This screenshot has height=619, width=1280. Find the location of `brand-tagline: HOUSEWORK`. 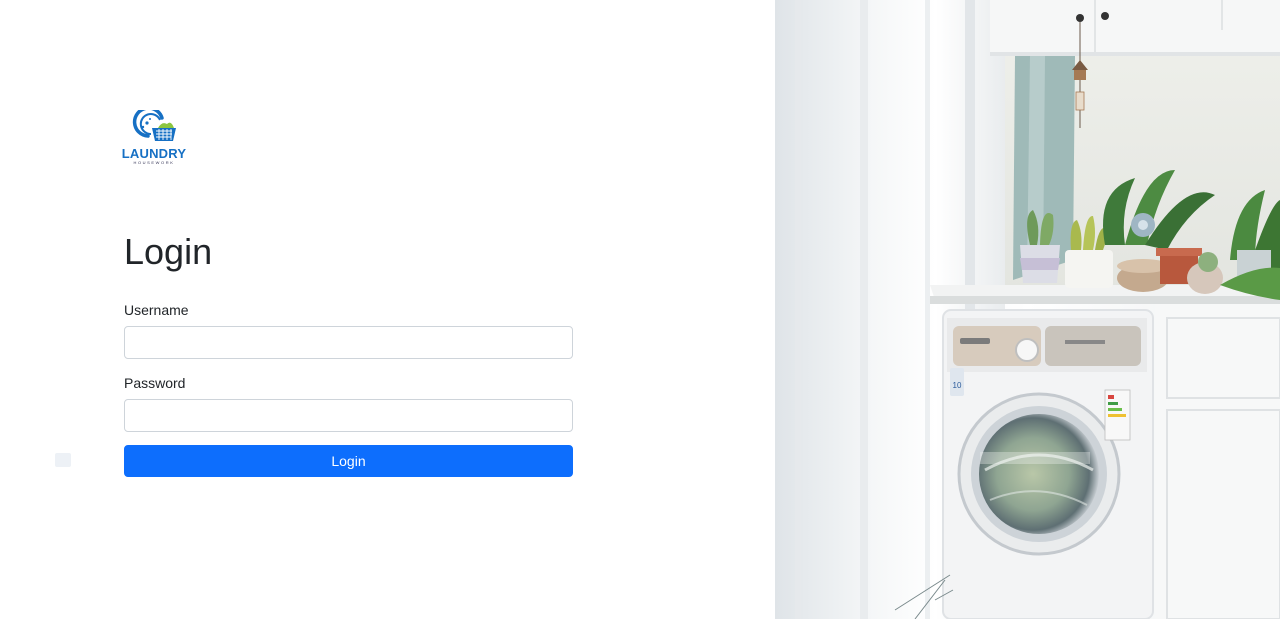

brand-tagline: HOUSEWORK is located at coordinates (154, 162).